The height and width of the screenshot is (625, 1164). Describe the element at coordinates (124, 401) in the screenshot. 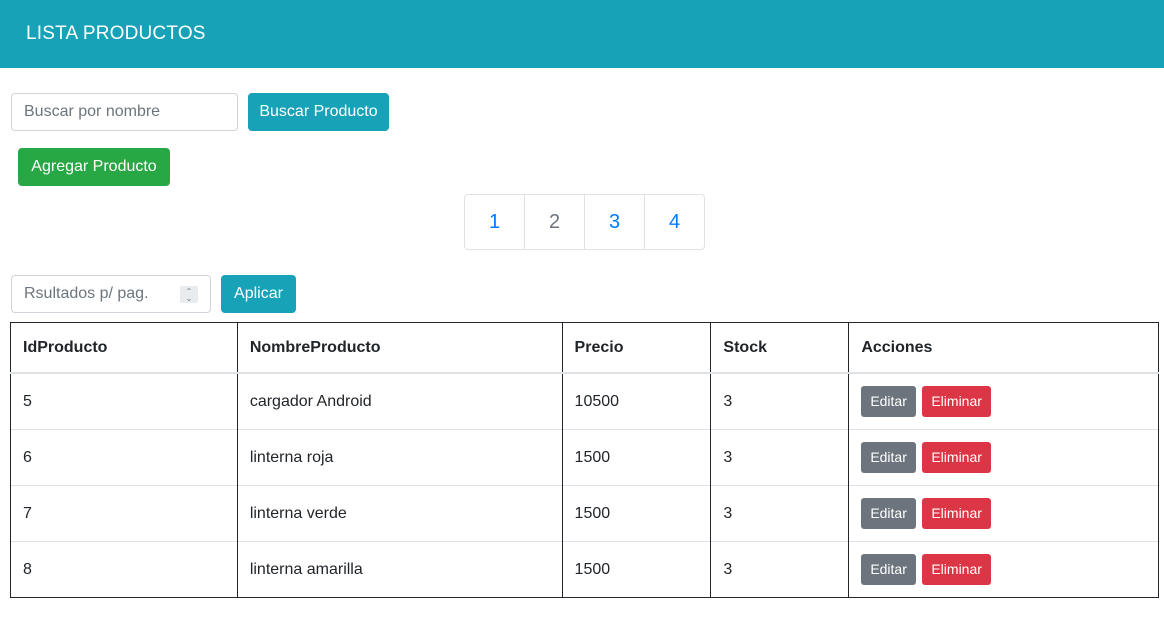

I see `cell-id: 5` at that location.